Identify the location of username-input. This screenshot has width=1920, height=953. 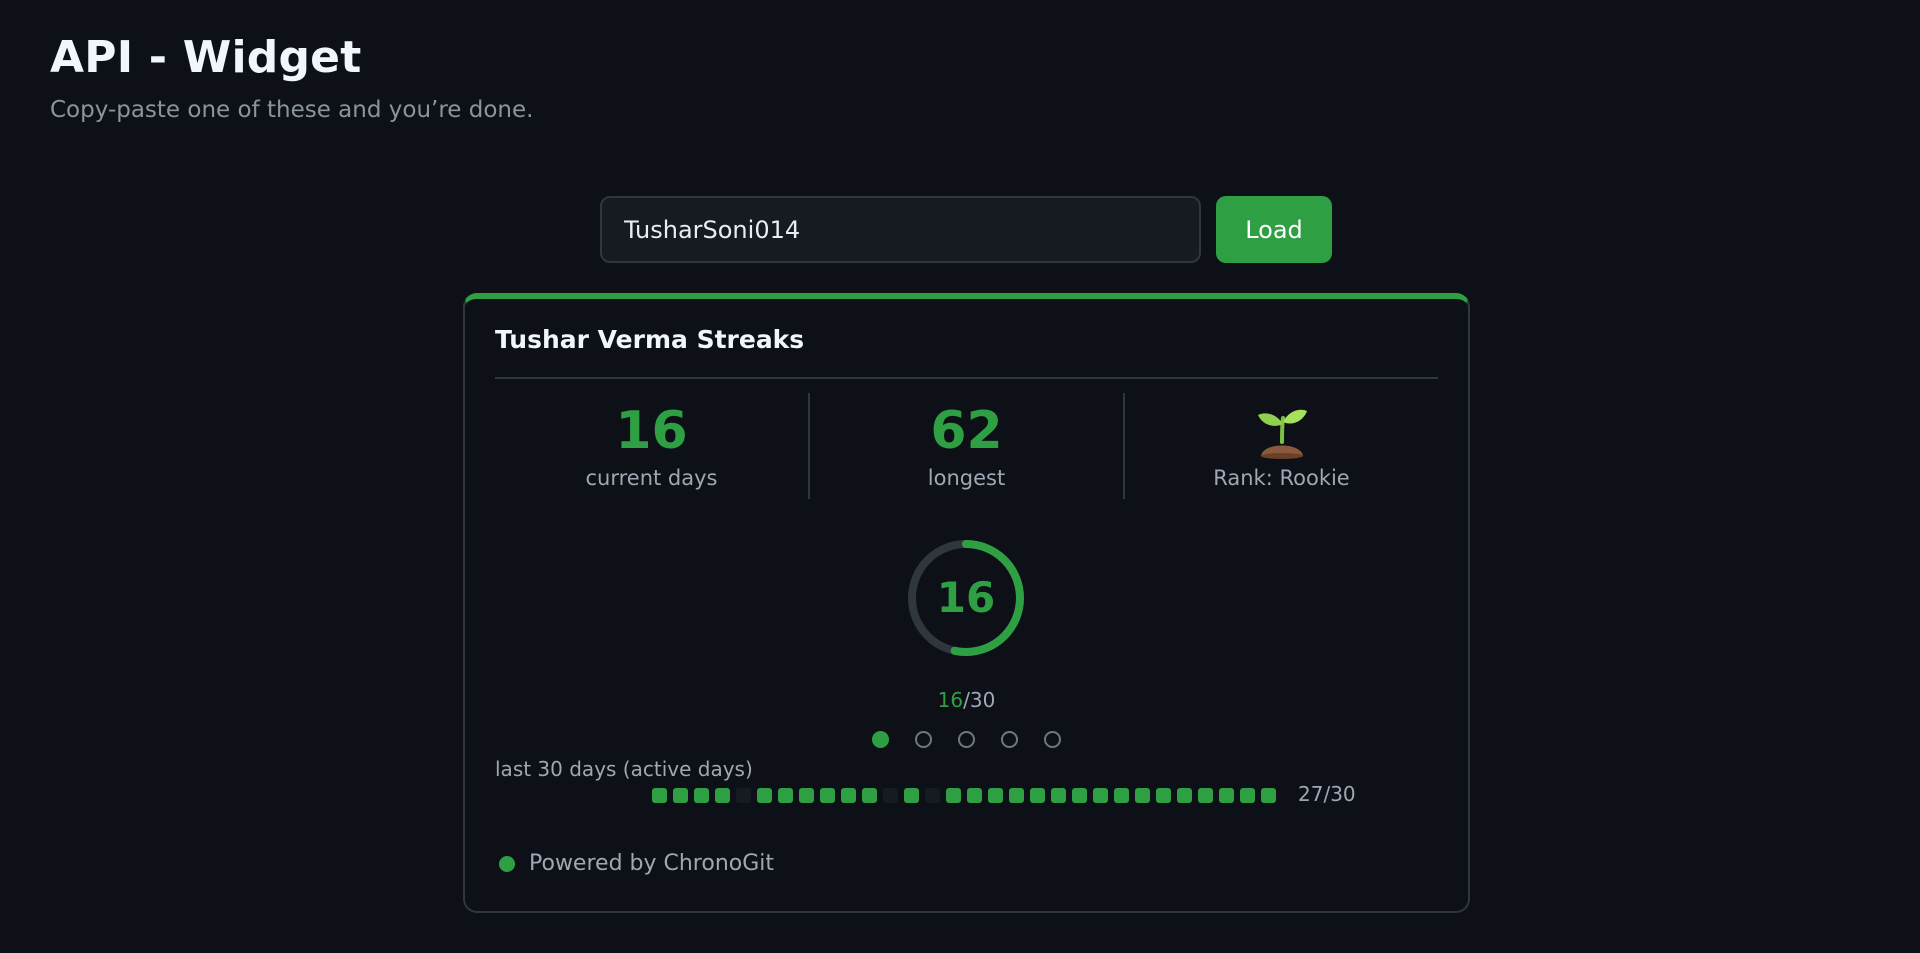
(900, 229).